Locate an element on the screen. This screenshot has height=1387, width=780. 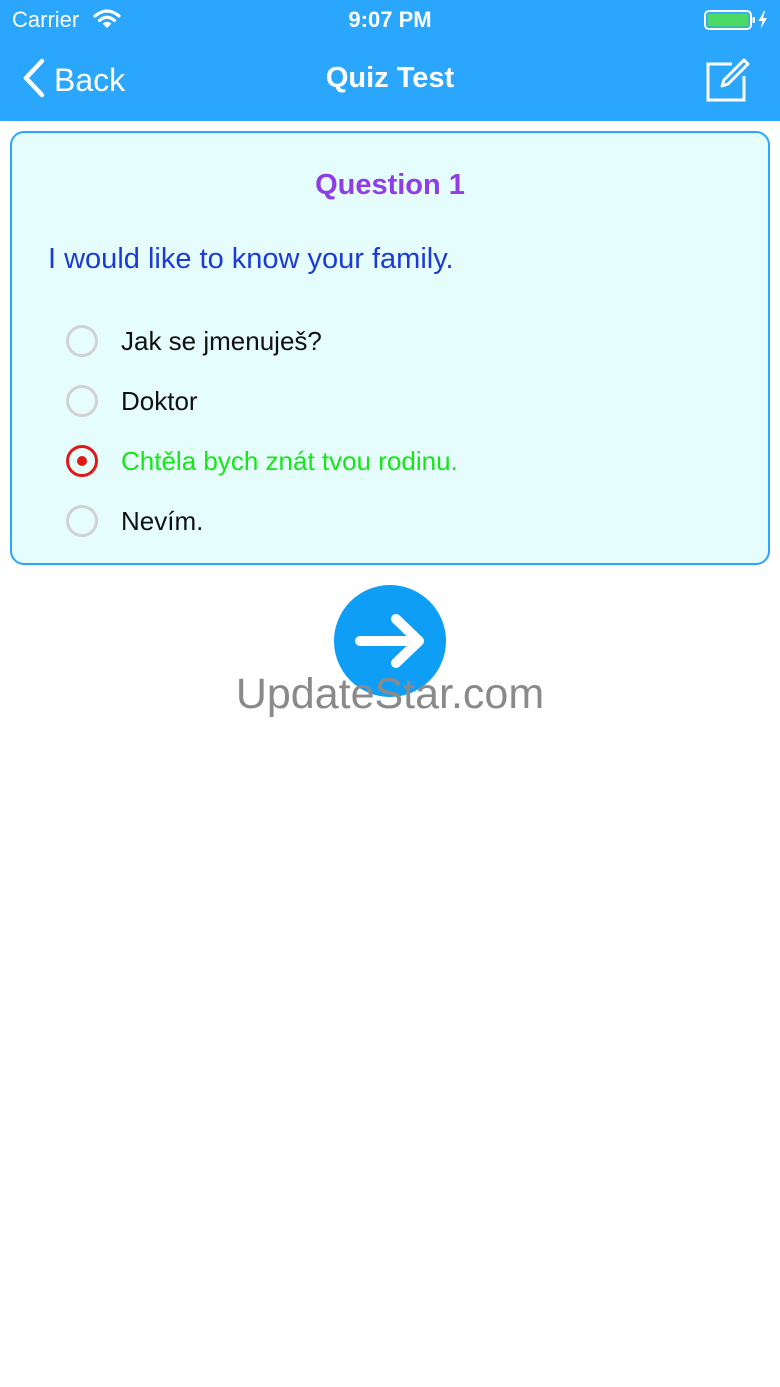
status-bar: Carrier 9:07 PM is located at coordinates (390, 20).